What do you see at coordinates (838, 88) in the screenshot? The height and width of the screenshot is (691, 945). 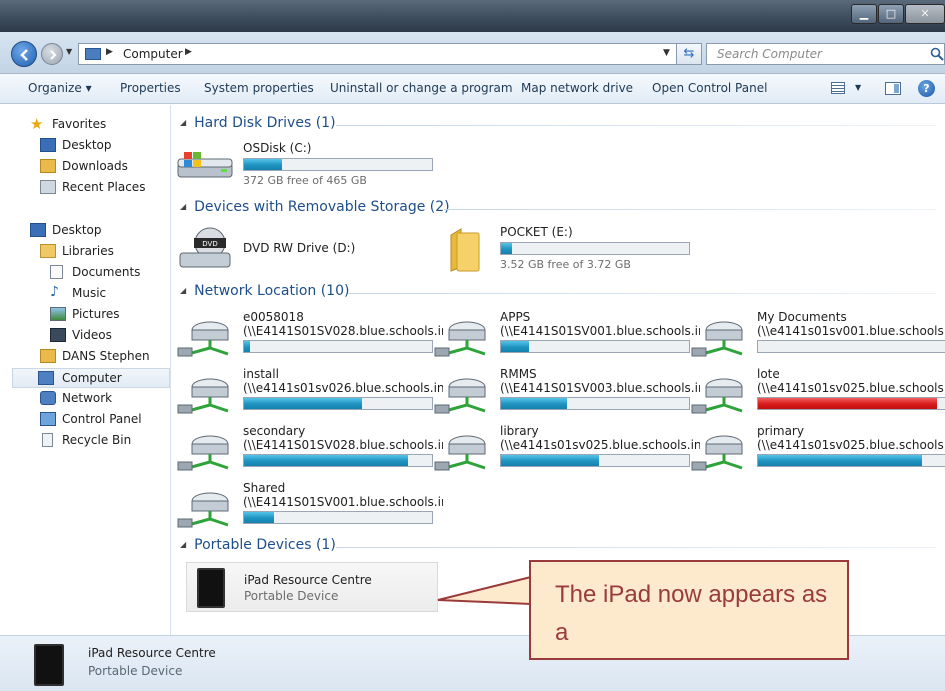 I see `change-view-icon` at bounding box center [838, 88].